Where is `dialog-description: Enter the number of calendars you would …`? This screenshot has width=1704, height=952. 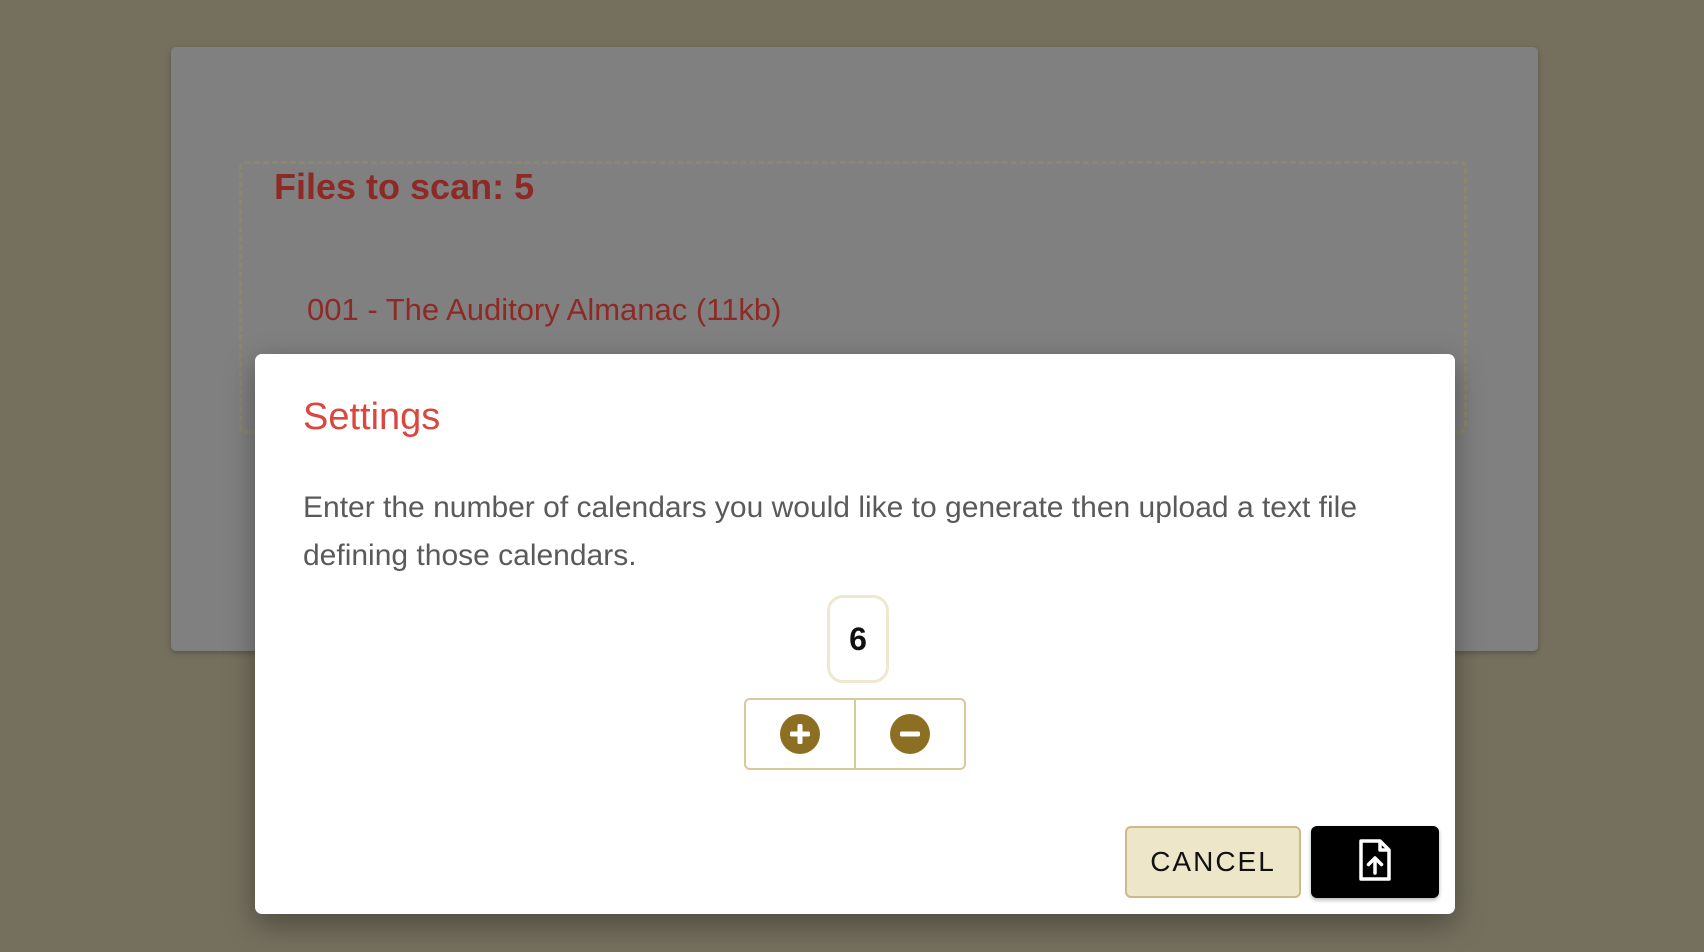 dialog-description: Enter the number of calendars you would … is located at coordinates (830, 531).